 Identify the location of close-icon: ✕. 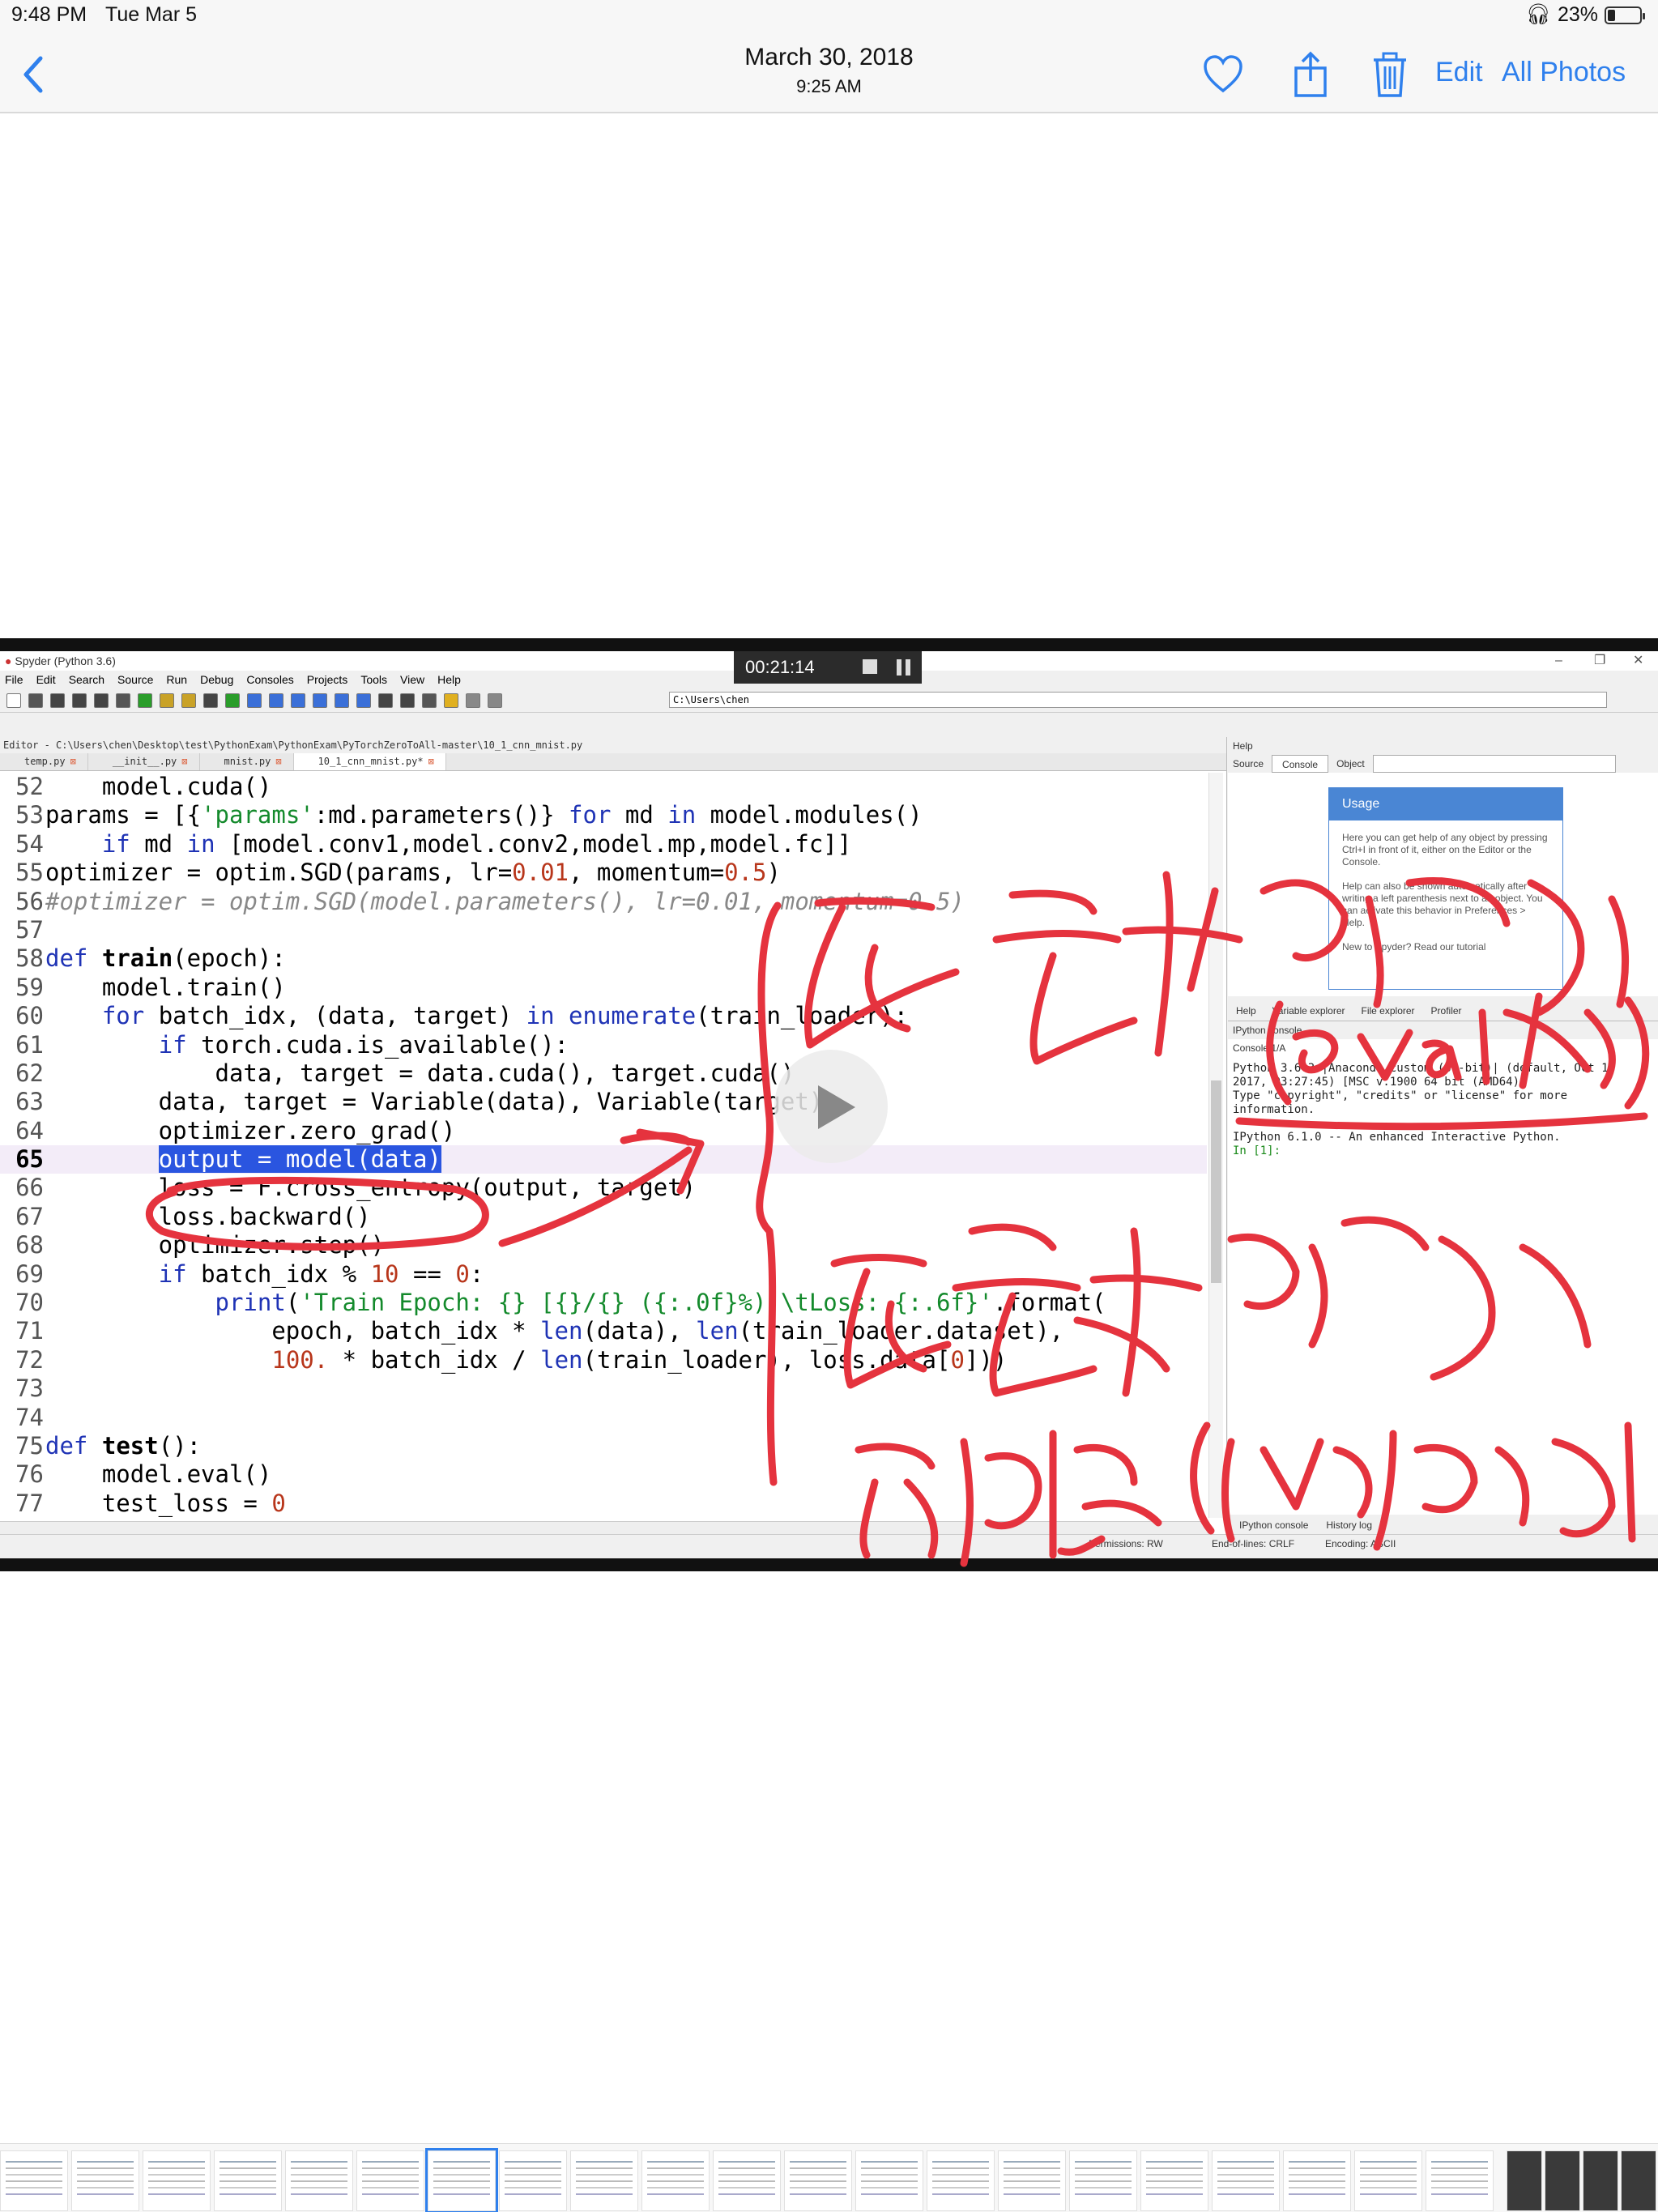
(1638, 661).